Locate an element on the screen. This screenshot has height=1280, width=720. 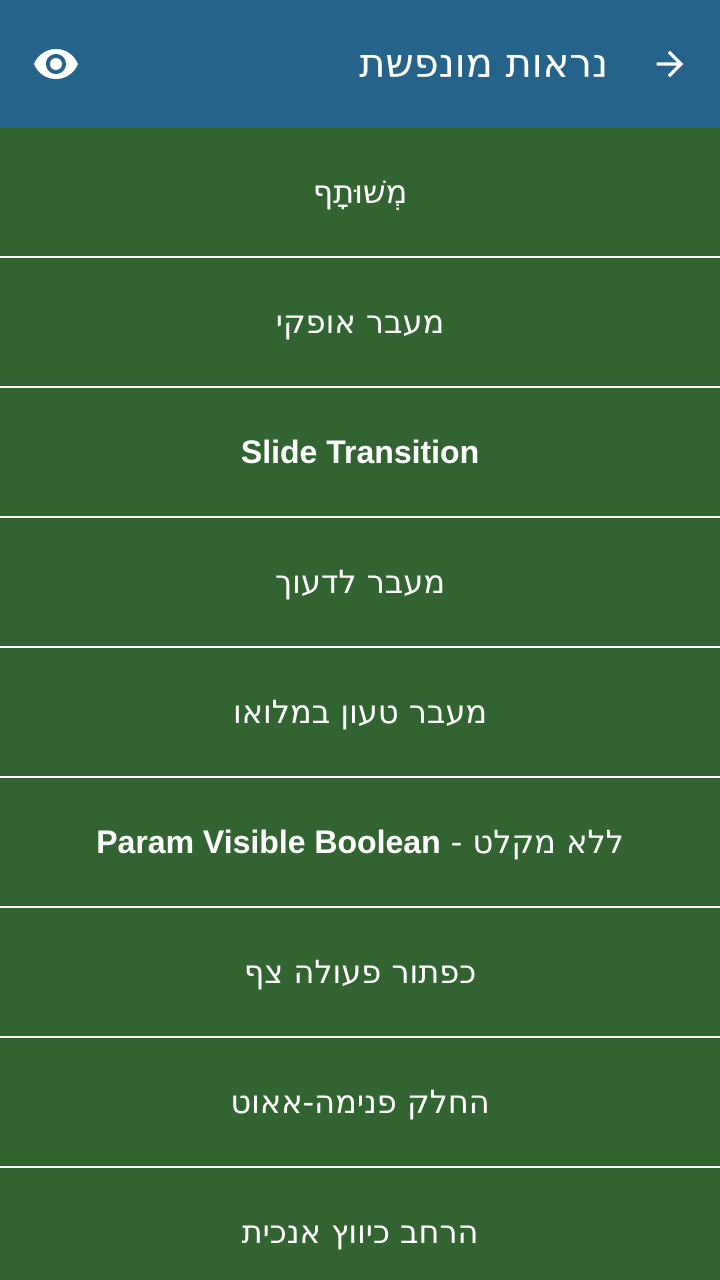
list-item-label: כפתור פעולה צף is located at coordinates (360, 972).